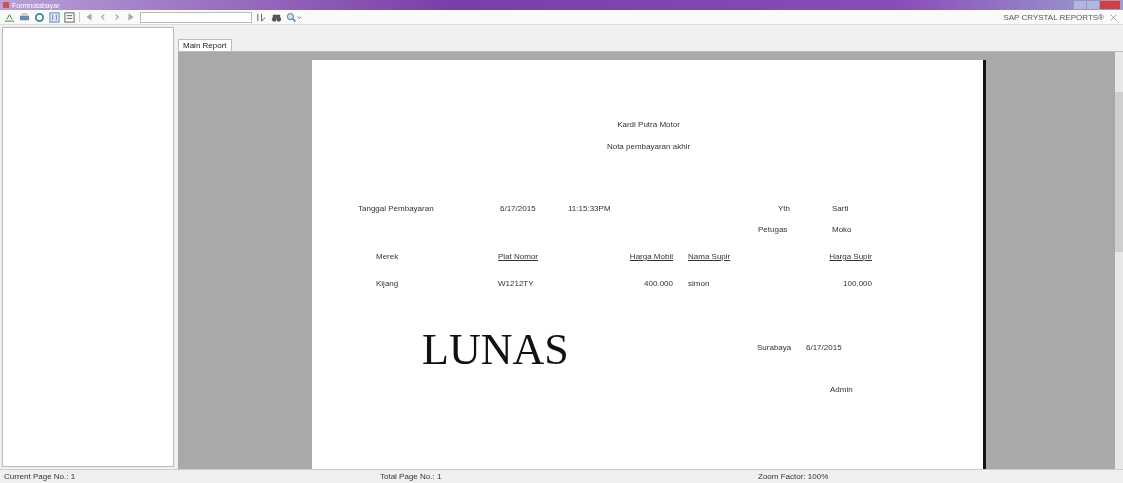 Image resolution: width=1123 pixels, height=483 pixels. What do you see at coordinates (411, 476) in the screenshot?
I see `status-text: Total Page No.: 1` at bounding box center [411, 476].